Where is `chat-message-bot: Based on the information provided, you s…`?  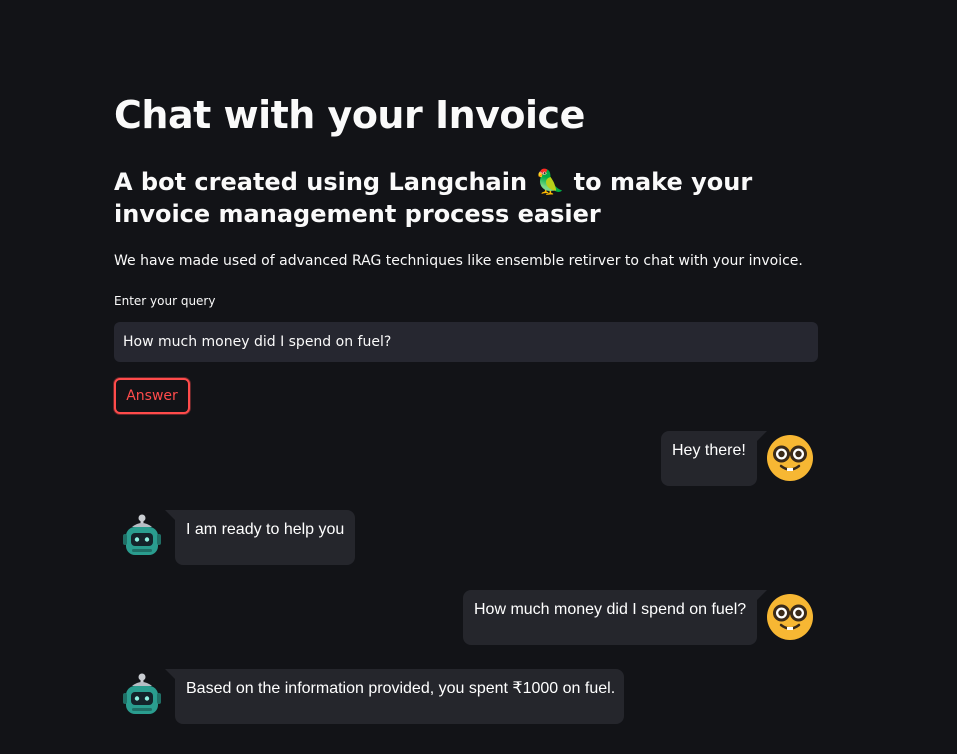 chat-message-bot: Based on the information provided, you s… is located at coordinates (394, 696).